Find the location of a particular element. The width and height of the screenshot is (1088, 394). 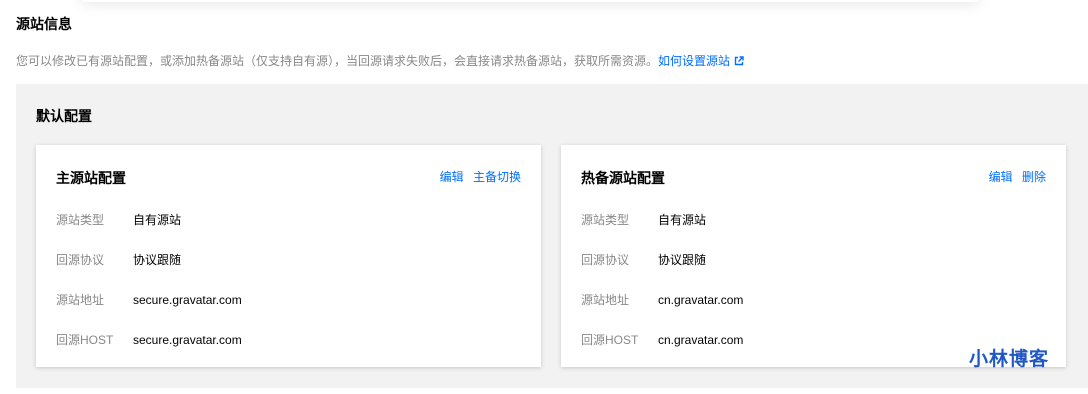

help-link: 如何设置源站 is located at coordinates (701, 61).